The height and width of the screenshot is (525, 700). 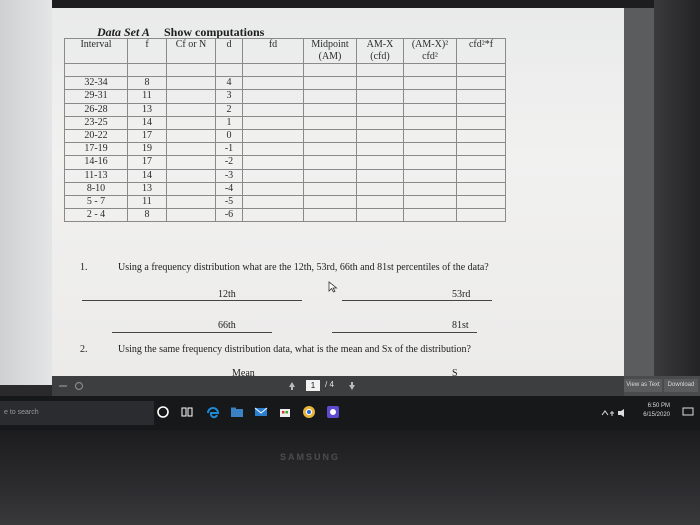 What do you see at coordinates (285, 136) in the screenshot?
I see `table-row: 20-22 17 0` at bounding box center [285, 136].